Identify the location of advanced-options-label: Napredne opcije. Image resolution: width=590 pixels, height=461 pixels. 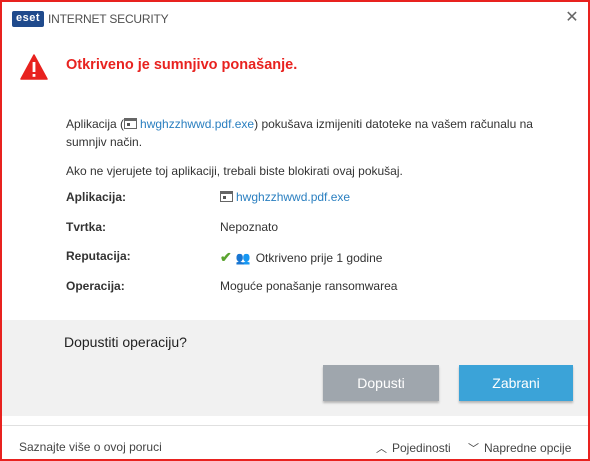
(528, 448).